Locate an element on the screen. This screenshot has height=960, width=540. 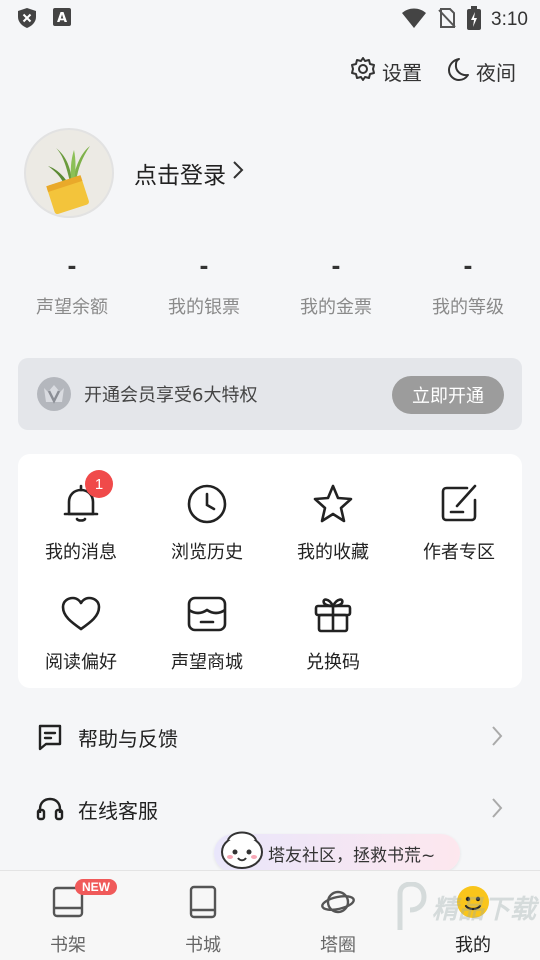
wifi-icon is located at coordinates (414, 20).